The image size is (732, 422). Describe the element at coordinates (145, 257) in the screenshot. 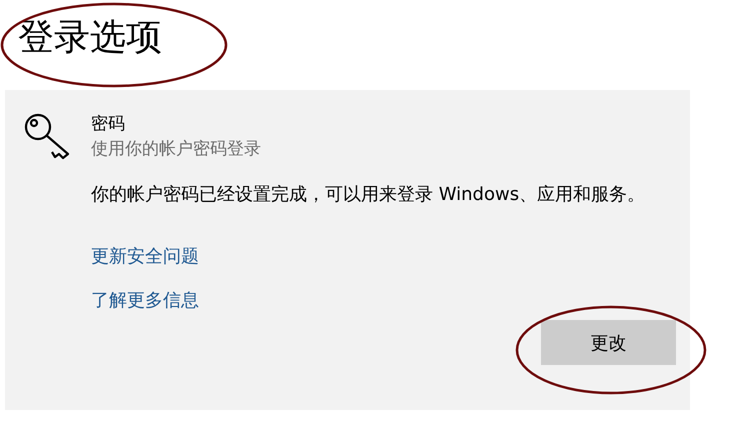

I see `help-link: 更新安全问题` at that location.